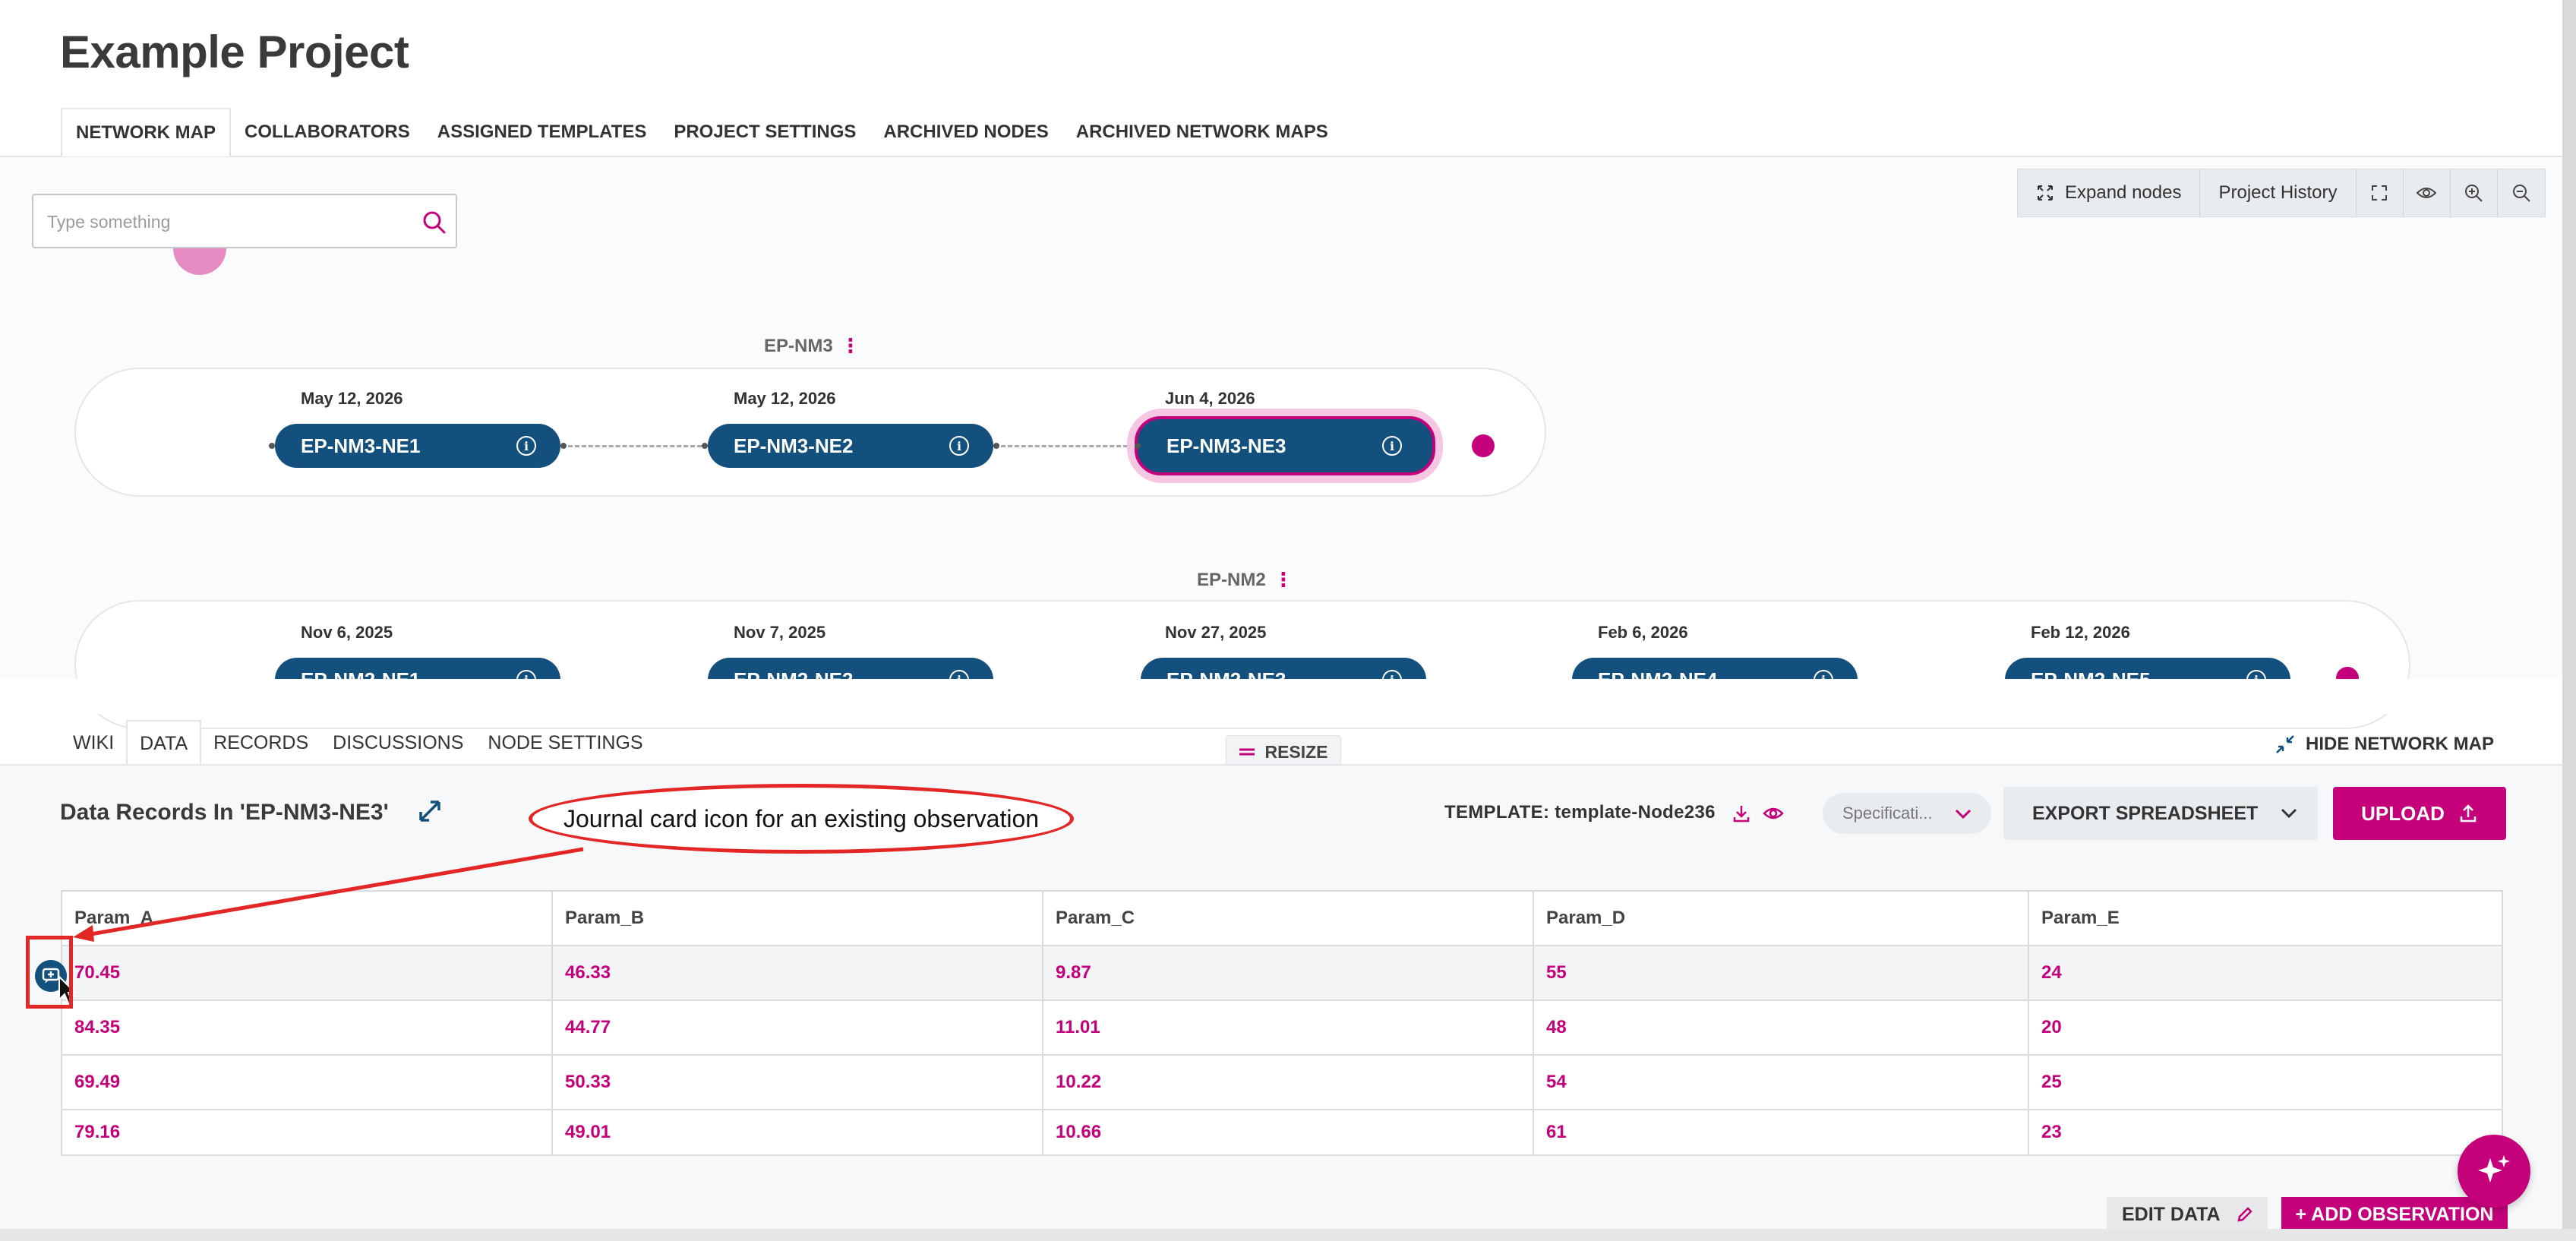  I want to click on node-date: Feb 6, 2026, so click(1643, 632).